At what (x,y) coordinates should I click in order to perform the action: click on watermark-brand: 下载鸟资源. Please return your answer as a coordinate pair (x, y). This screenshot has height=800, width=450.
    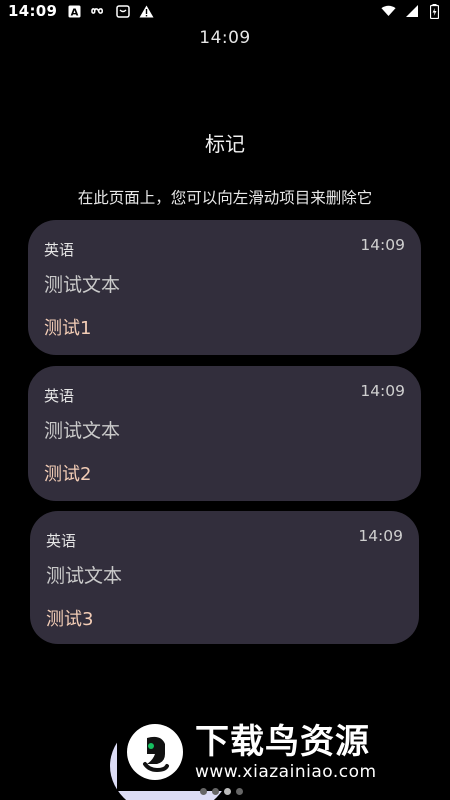
    Looking at the image, I should click on (282, 741).